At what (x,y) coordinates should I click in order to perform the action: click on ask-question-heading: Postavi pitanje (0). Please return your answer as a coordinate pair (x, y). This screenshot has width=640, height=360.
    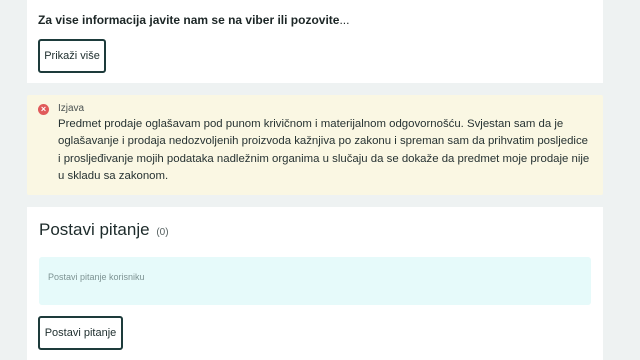
    Looking at the image, I should click on (104, 230).